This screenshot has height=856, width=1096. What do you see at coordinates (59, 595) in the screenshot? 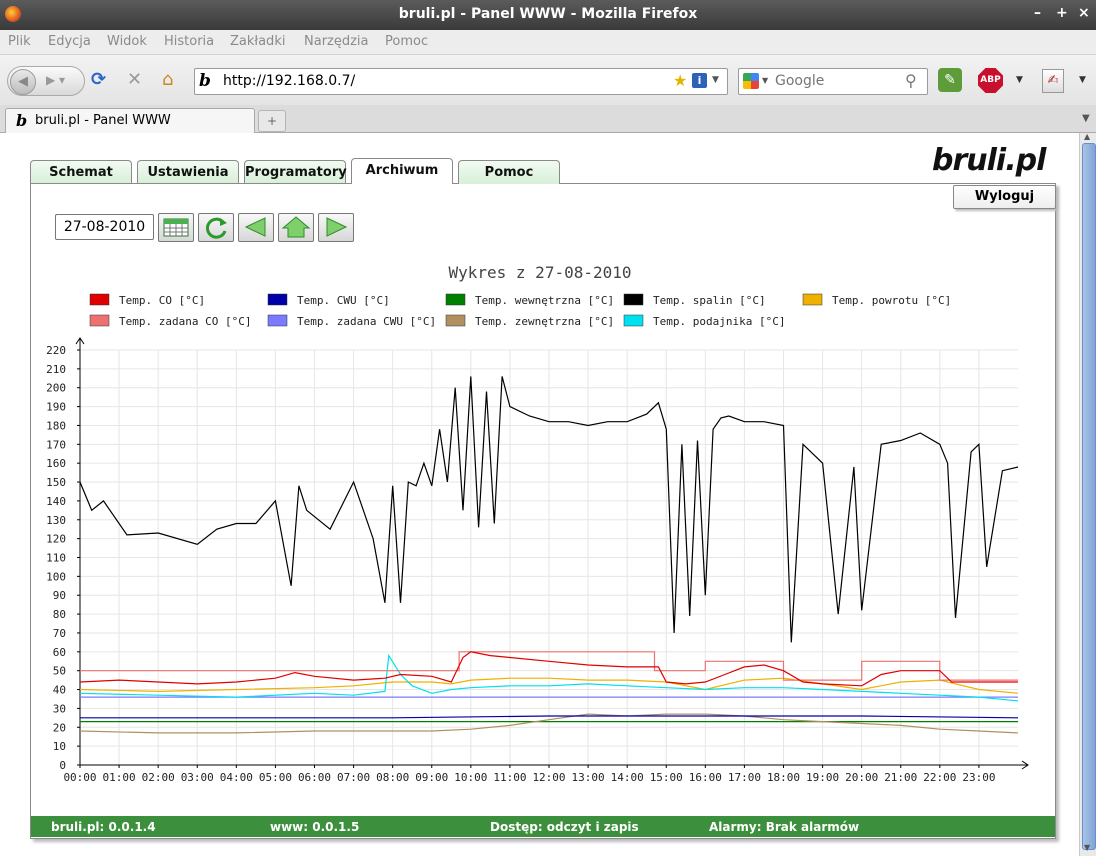
I see `y-tick-label: 90` at bounding box center [59, 595].